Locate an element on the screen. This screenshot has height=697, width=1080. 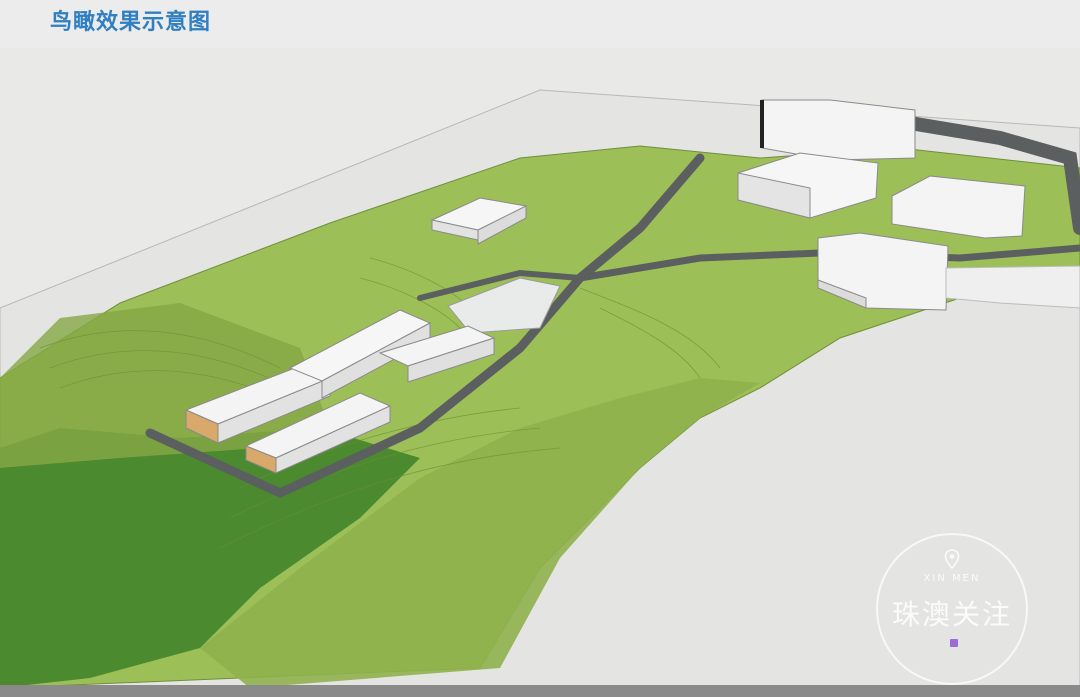
watermark-logo-mark is located at coordinates (954, 643).